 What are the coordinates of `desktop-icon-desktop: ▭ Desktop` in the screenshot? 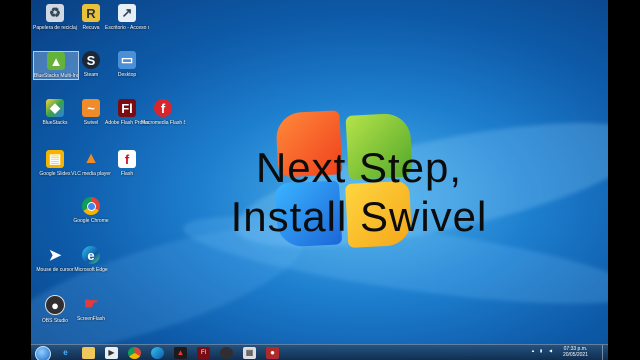 It's located at (127, 64).